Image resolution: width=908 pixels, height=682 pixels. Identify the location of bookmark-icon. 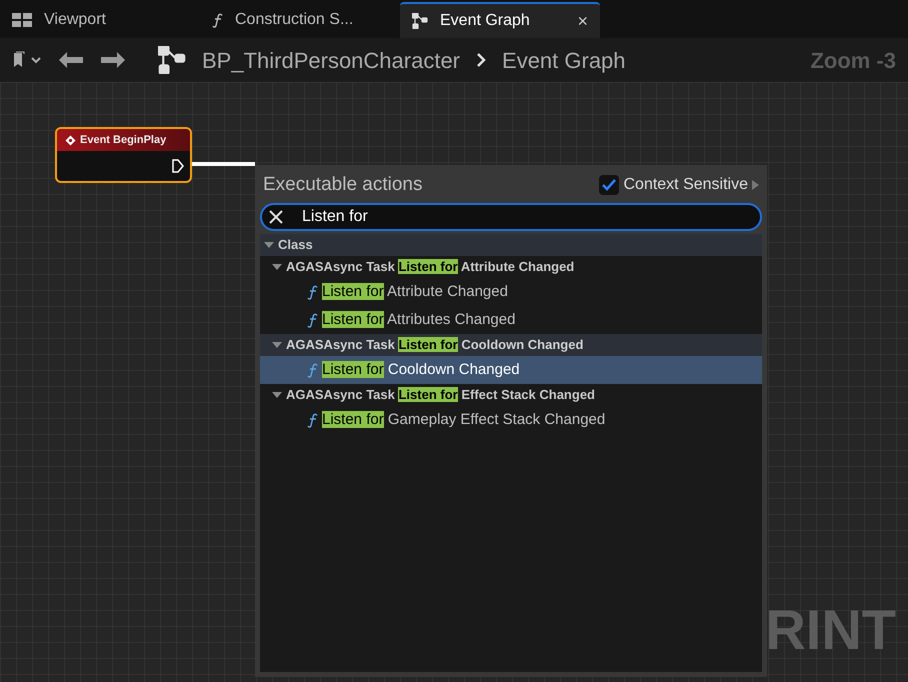
(27, 60).